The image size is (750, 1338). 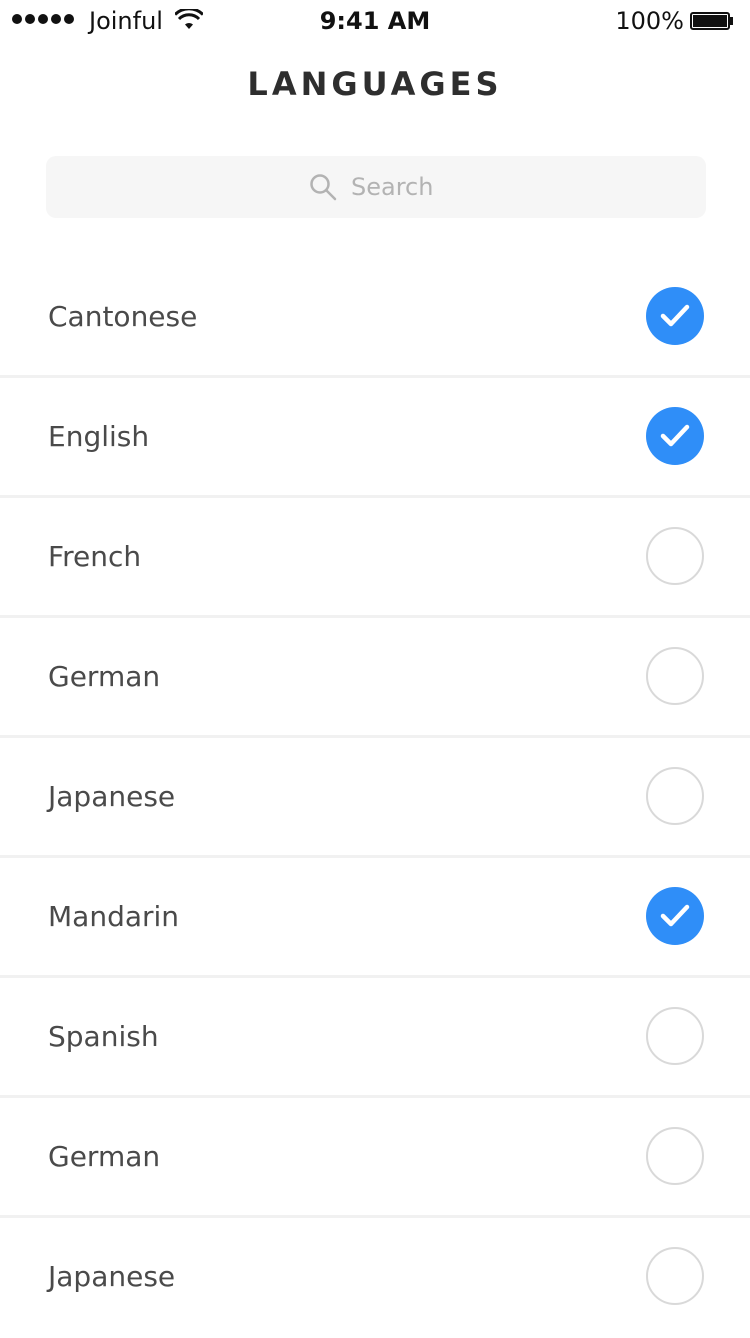 I want to click on status-bar: Joinful 9:41 AM 100%, so click(x=375, y=20).